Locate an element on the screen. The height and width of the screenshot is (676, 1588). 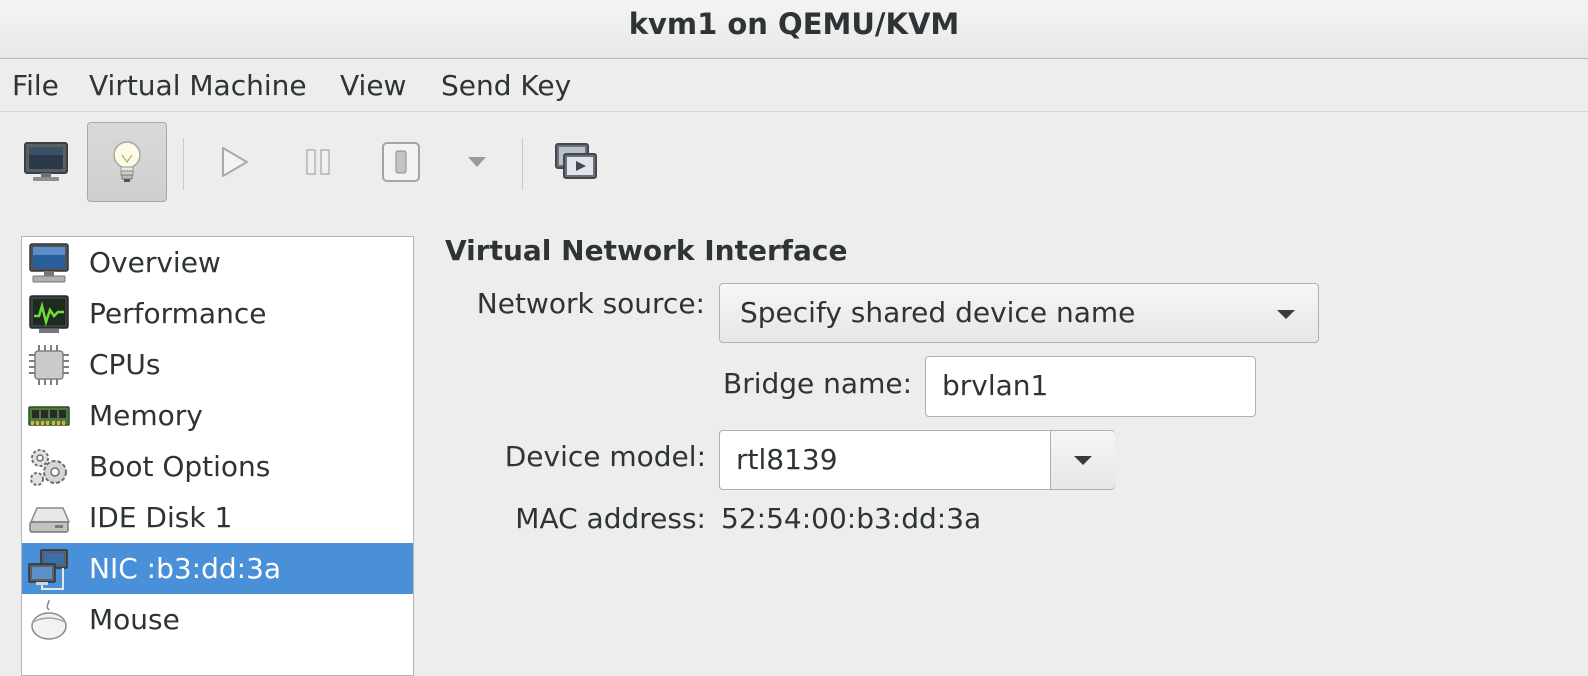
cpu-chip-icon is located at coordinates (49, 365).